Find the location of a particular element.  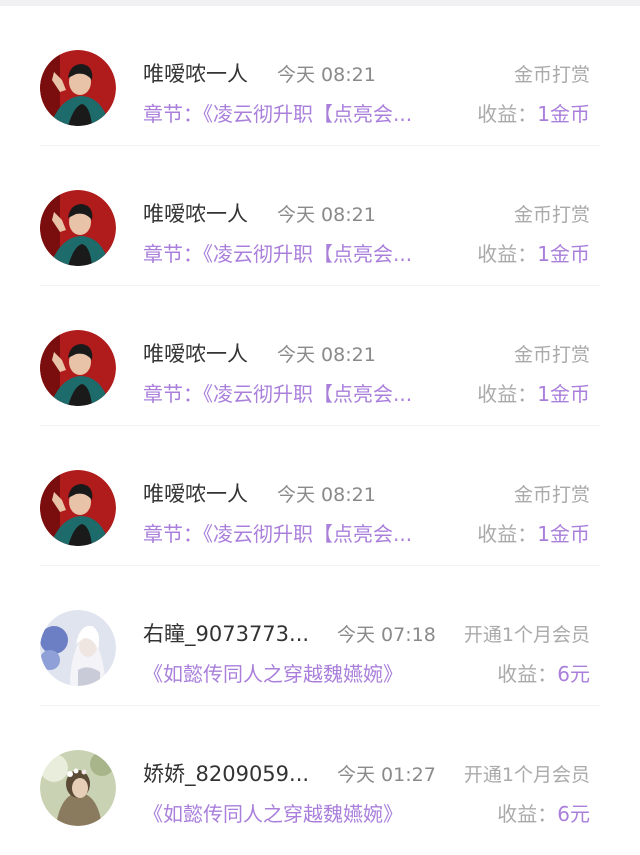

avatar-girl-garden-icon is located at coordinates (78, 788).